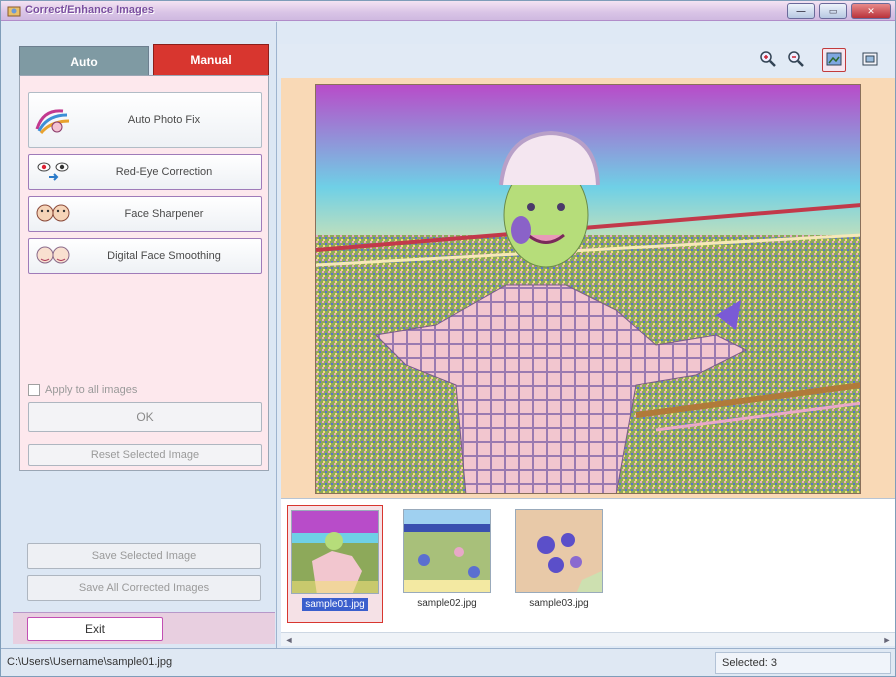  Describe the element at coordinates (91, 390) in the screenshot. I see `apply-to-all-label: Apply to all images` at that location.